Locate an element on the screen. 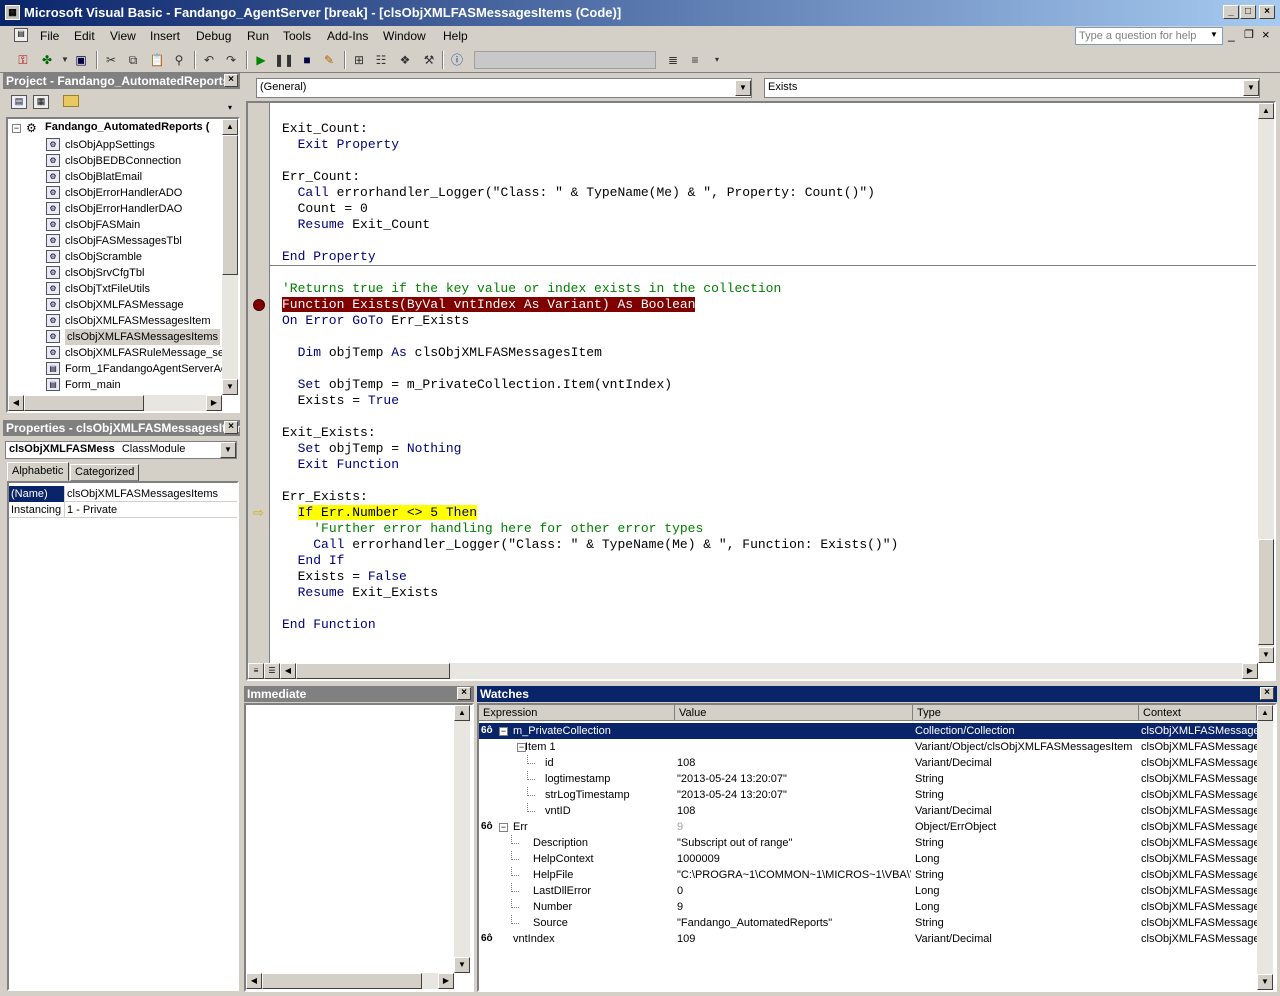 The image size is (1280, 996). code-line: On Error GoTo Err_Exists is located at coordinates (375, 321).